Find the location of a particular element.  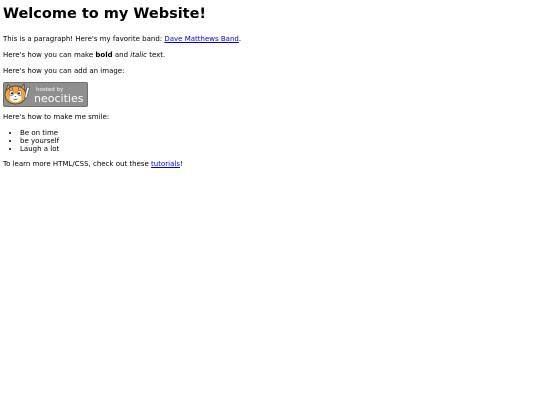

tutorials-prefix: To learn more HTML/CSS, check out these is located at coordinates (77, 164).